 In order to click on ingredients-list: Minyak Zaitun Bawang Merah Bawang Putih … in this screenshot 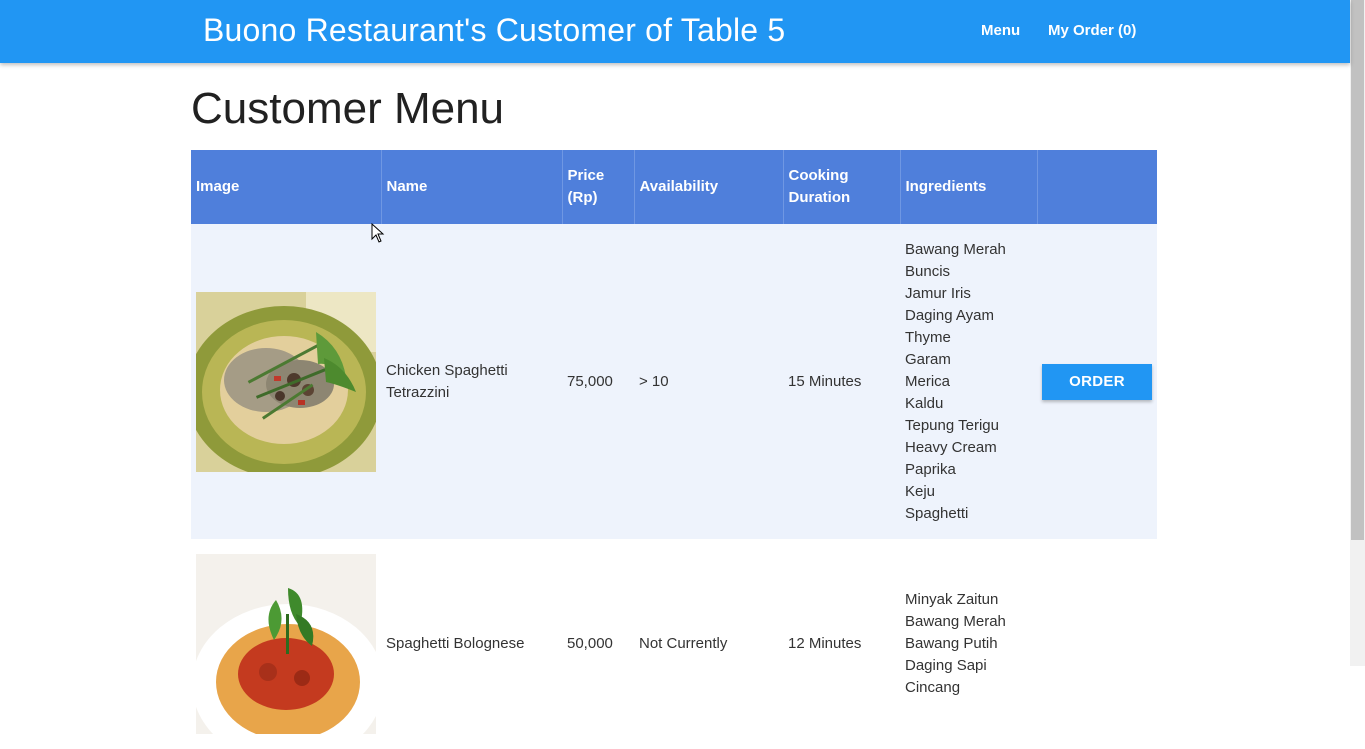, I will do `click(968, 644)`.